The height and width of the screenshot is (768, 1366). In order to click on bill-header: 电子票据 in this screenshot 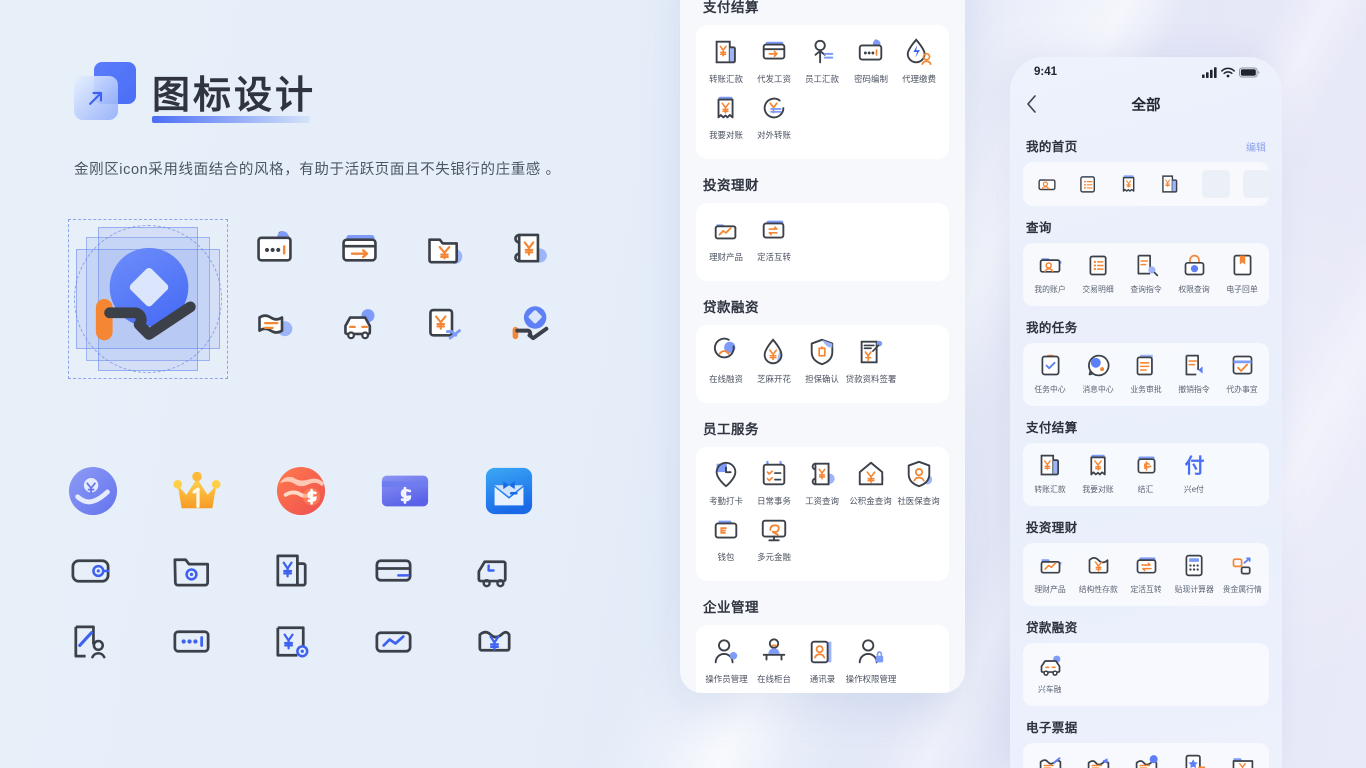, I will do `click(1146, 726)`.